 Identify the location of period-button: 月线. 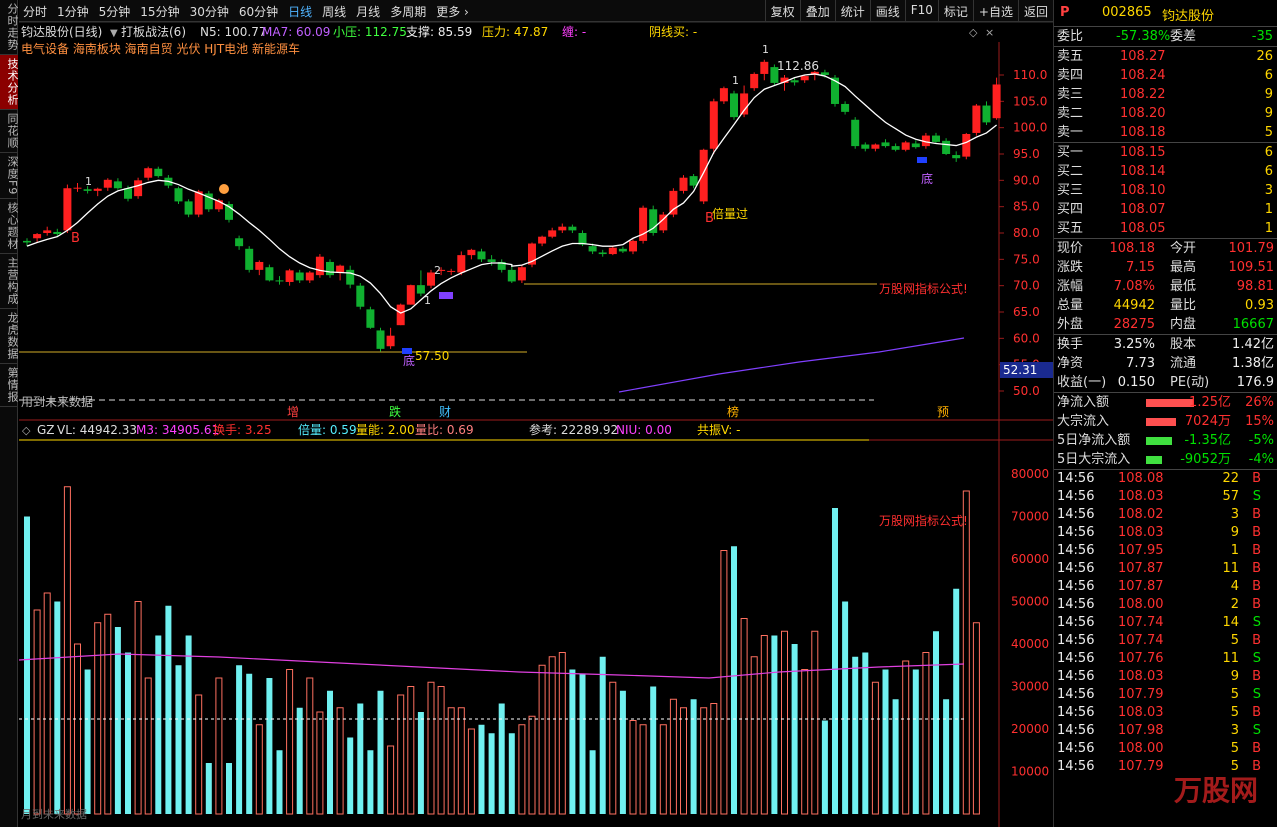
(368, 11).